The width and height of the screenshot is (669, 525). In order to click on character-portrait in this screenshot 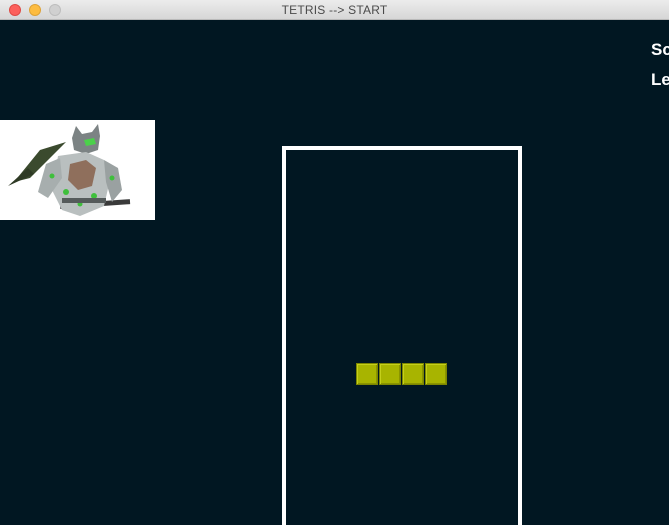, I will do `click(77, 170)`.